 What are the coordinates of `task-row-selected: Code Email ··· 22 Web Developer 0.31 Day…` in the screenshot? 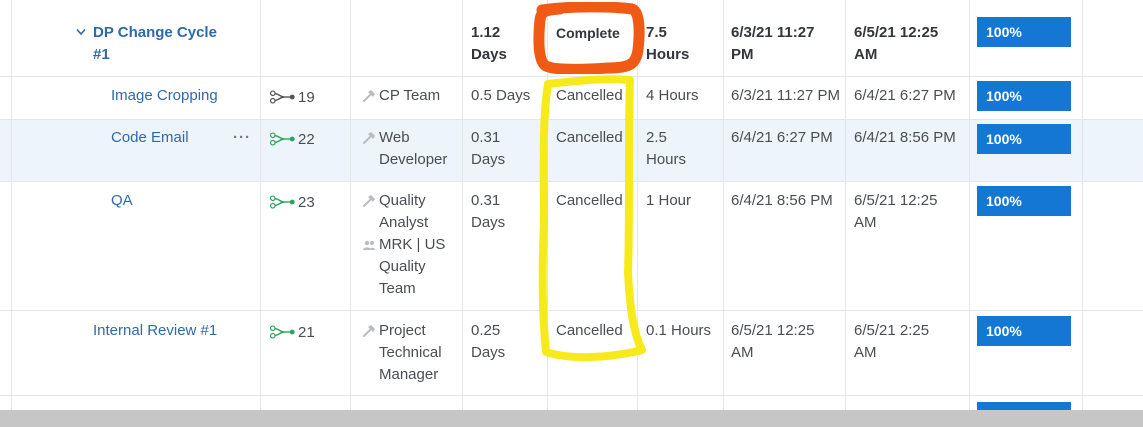 It's located at (571, 151).